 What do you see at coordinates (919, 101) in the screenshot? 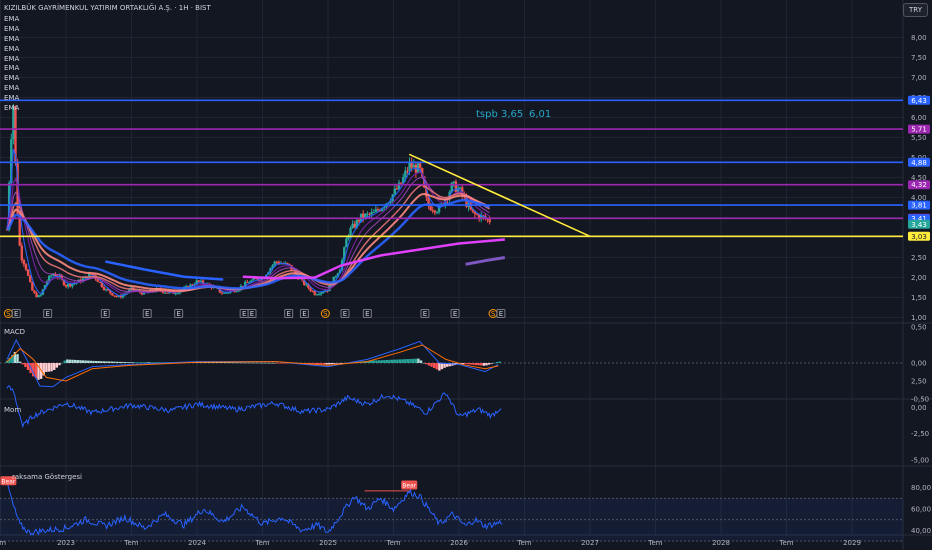
I see `level-price-label: 6,43` at bounding box center [919, 101].